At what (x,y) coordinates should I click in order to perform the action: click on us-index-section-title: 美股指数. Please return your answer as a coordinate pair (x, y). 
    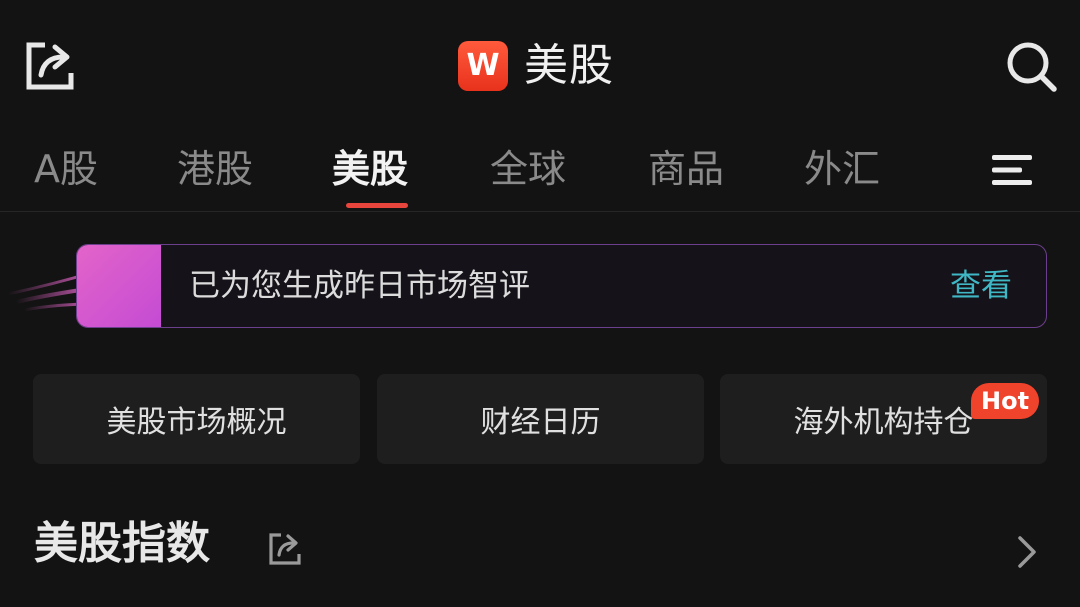
    Looking at the image, I should click on (122, 543).